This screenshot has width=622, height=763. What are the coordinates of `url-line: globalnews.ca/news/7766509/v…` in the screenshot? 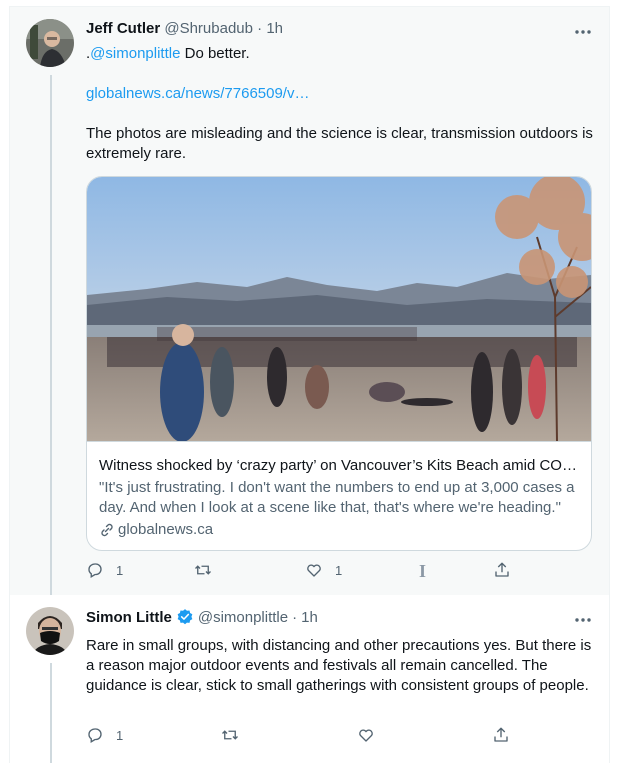 It's located at (341, 94).